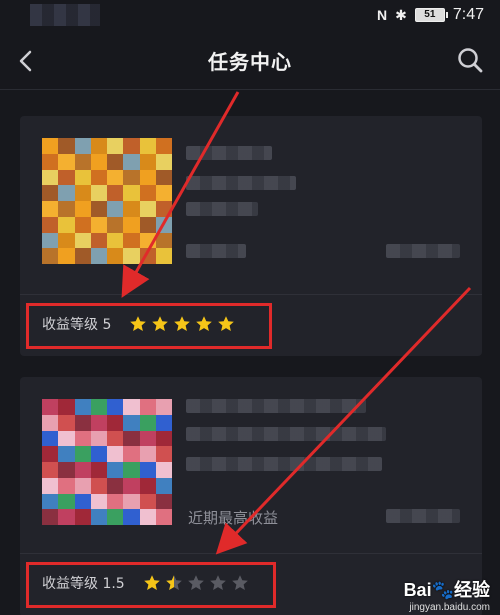 Image resolution: width=500 pixels, height=615 pixels. I want to click on battery-icon: 51, so click(431, 15).